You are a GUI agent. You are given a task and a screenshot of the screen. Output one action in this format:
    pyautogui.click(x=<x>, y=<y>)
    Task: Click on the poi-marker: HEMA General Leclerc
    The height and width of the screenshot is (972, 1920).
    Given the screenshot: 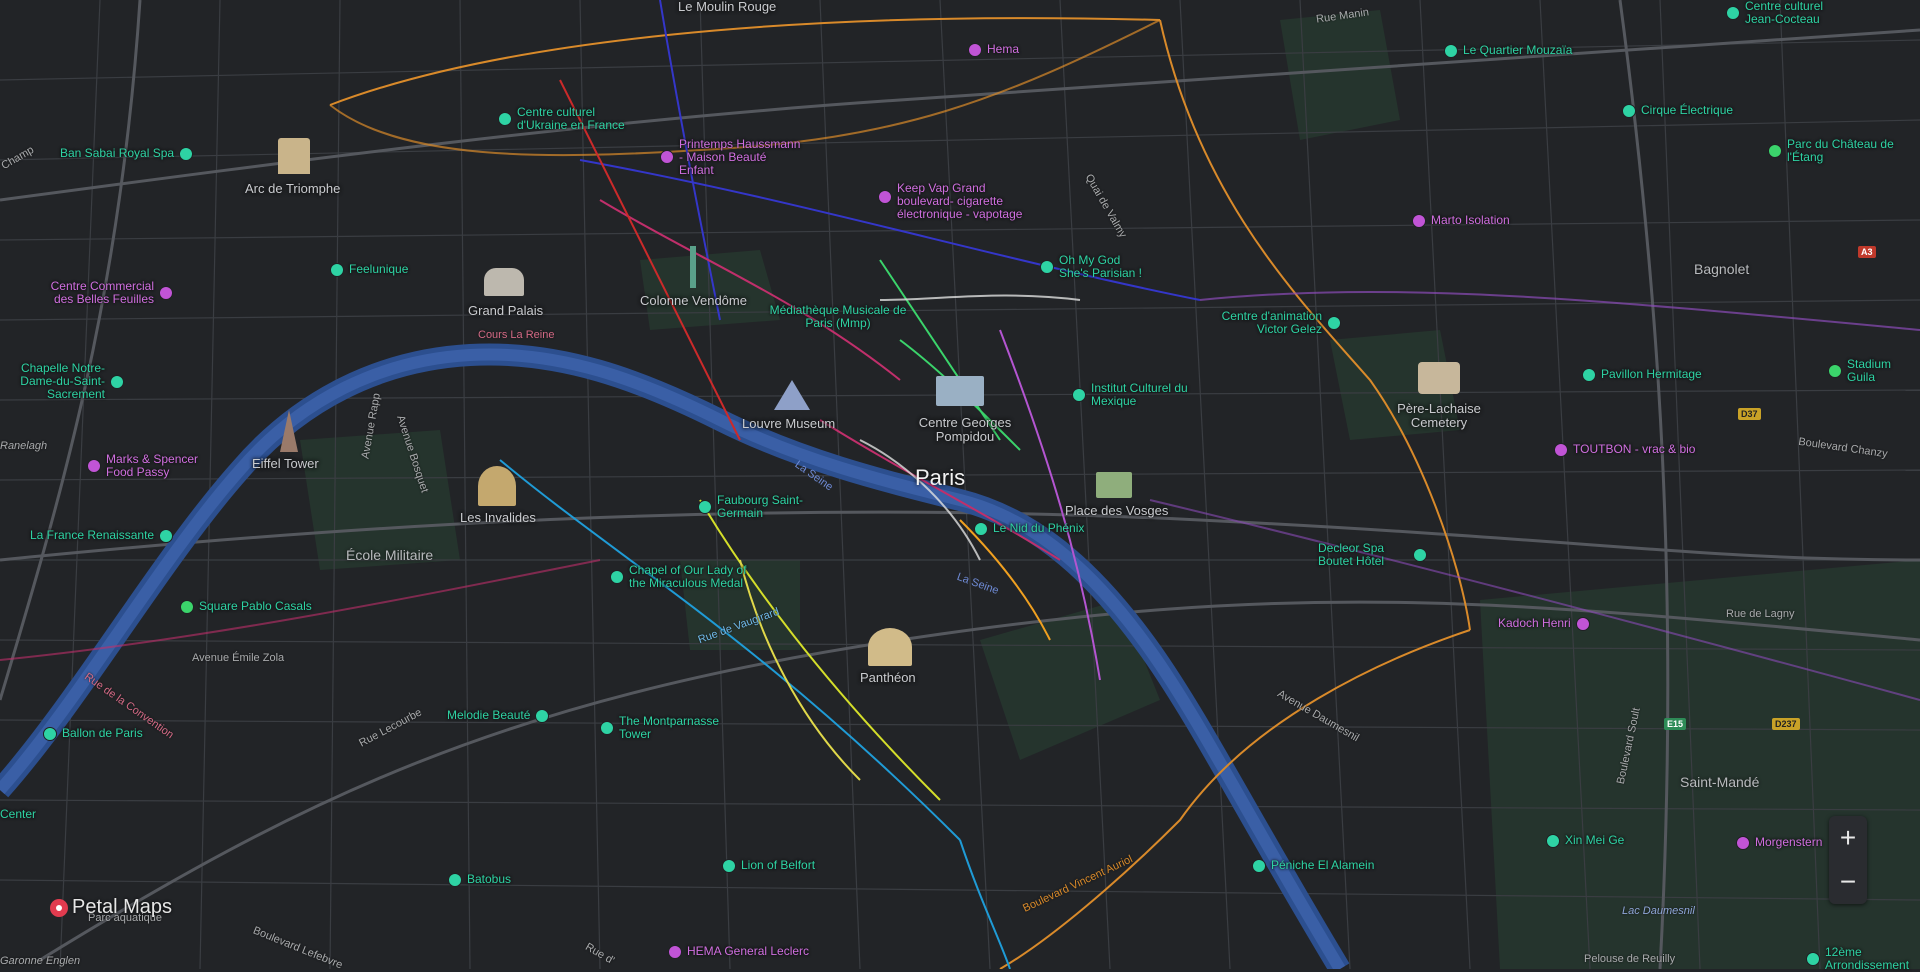 What is the action you would take?
    pyautogui.click(x=738, y=952)
    